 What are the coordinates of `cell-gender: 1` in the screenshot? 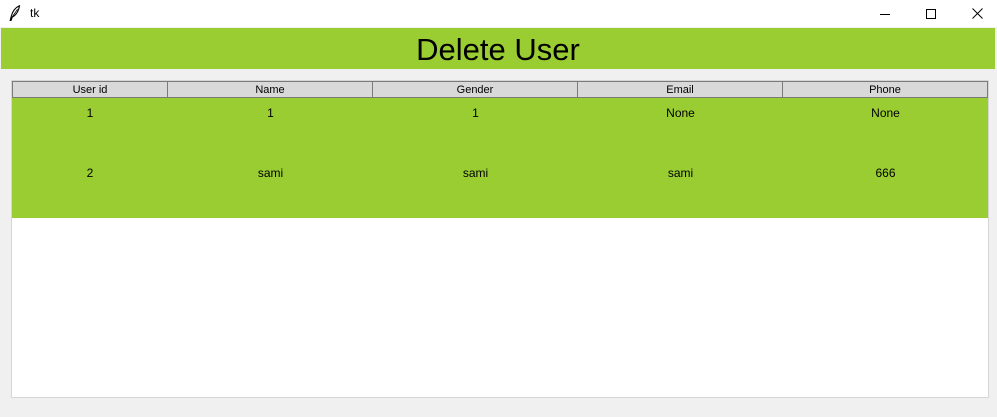 It's located at (475, 113).